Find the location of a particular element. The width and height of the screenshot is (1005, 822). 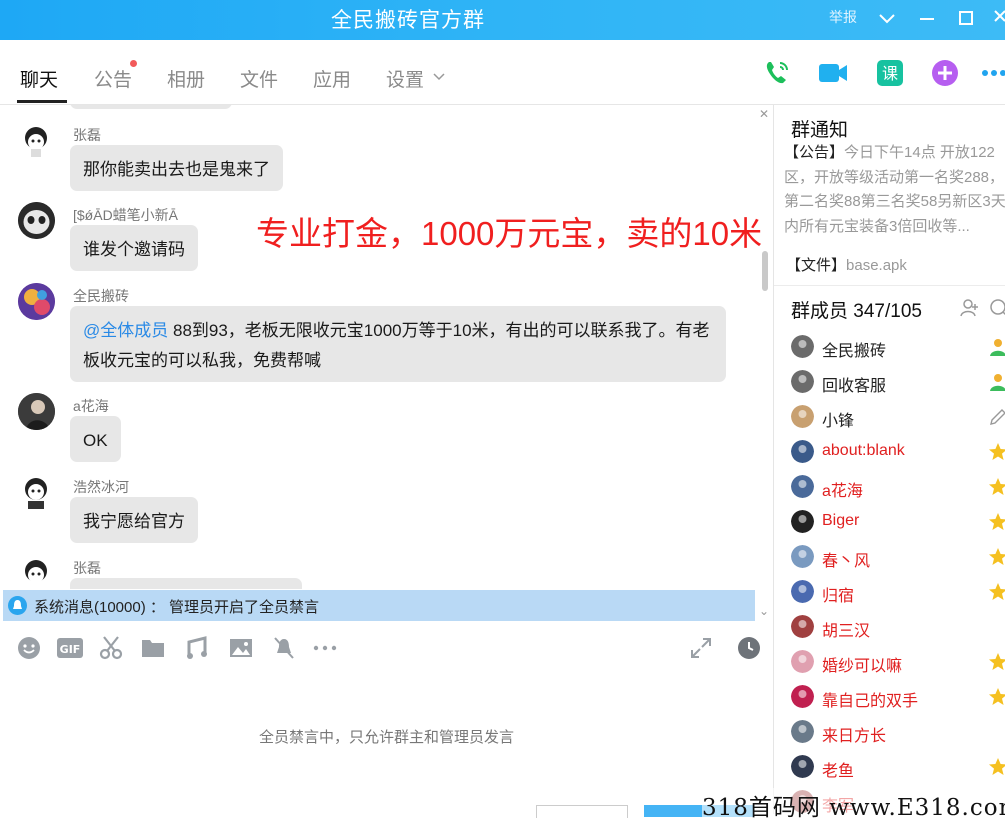

file-tag: 【文件】 is located at coordinates (816, 265).